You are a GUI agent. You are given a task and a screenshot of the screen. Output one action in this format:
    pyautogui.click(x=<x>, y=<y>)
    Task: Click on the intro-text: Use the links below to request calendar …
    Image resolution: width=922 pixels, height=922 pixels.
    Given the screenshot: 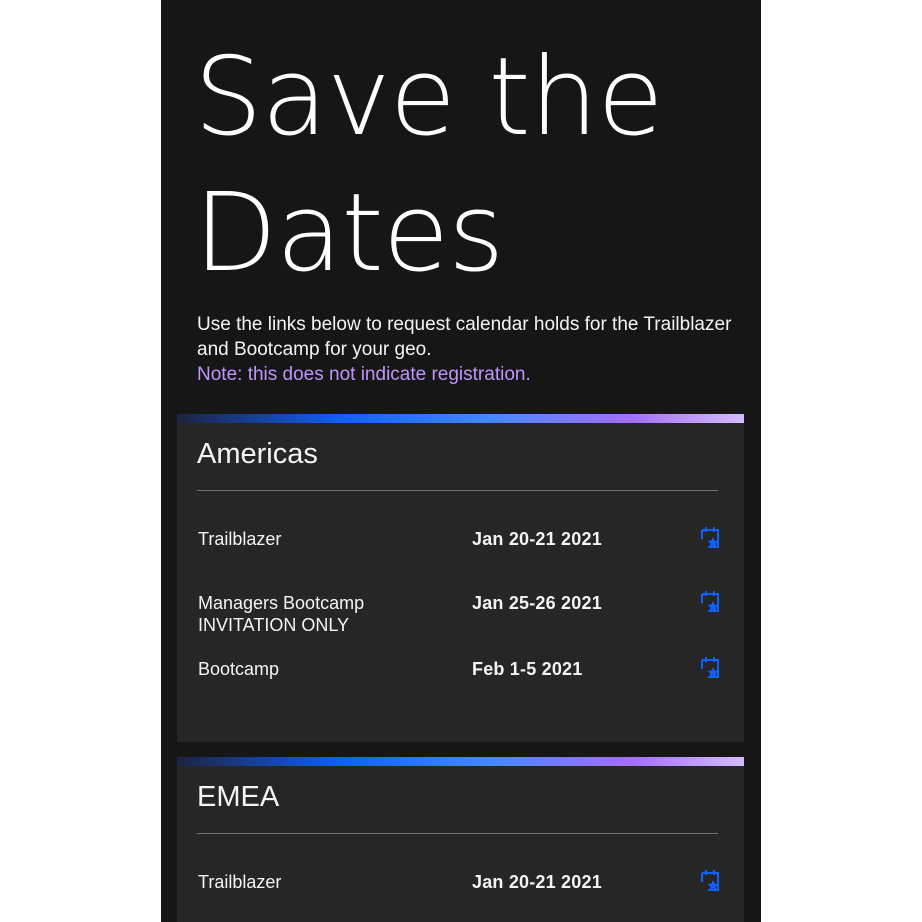 What is the action you would take?
    pyautogui.click(x=467, y=349)
    